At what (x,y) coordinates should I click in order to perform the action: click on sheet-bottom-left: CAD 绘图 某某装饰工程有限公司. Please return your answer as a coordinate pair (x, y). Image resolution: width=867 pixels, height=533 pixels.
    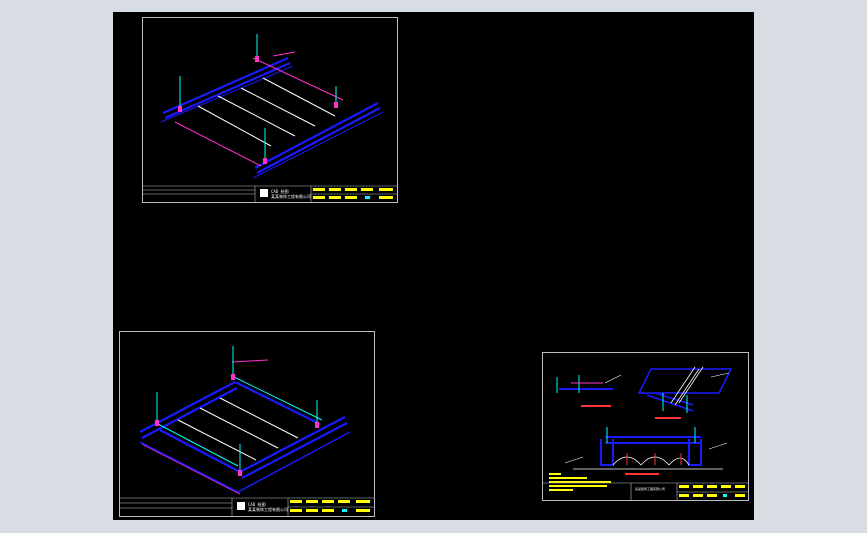
    Looking at the image, I should click on (247, 424).